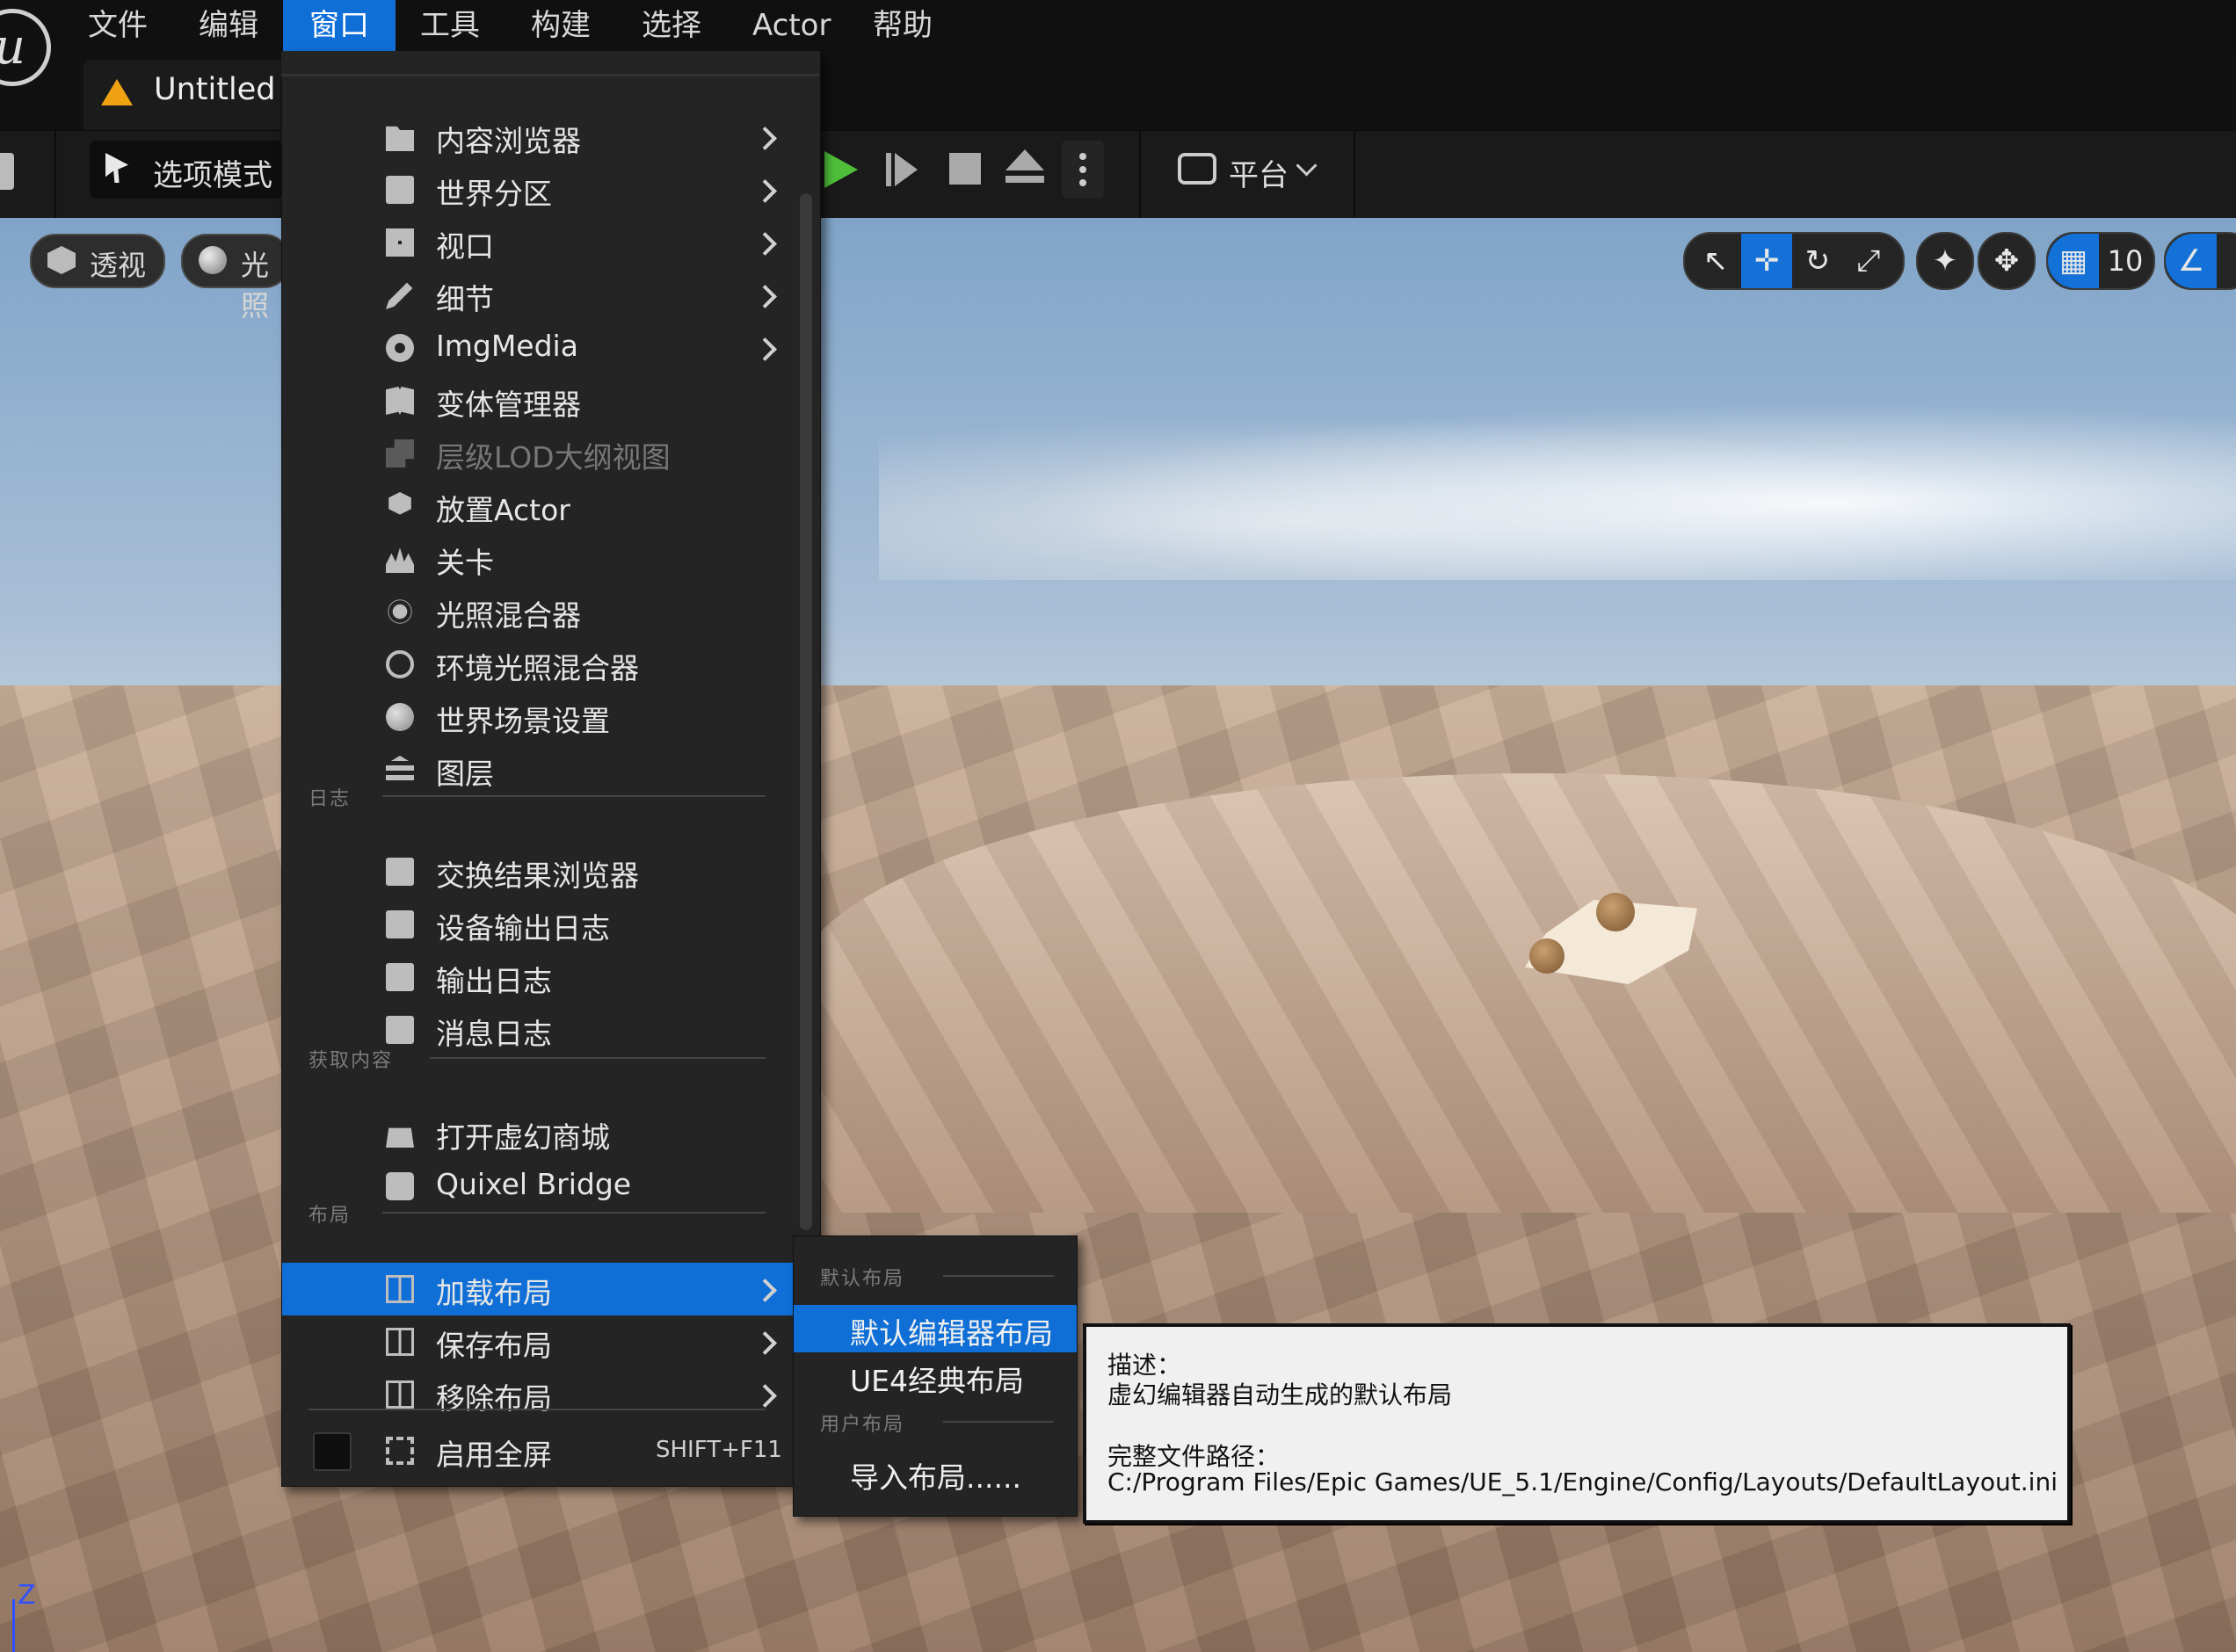 The height and width of the screenshot is (1652, 2236). What do you see at coordinates (902, 25) in the screenshot?
I see `menu-help: 帮助` at bounding box center [902, 25].